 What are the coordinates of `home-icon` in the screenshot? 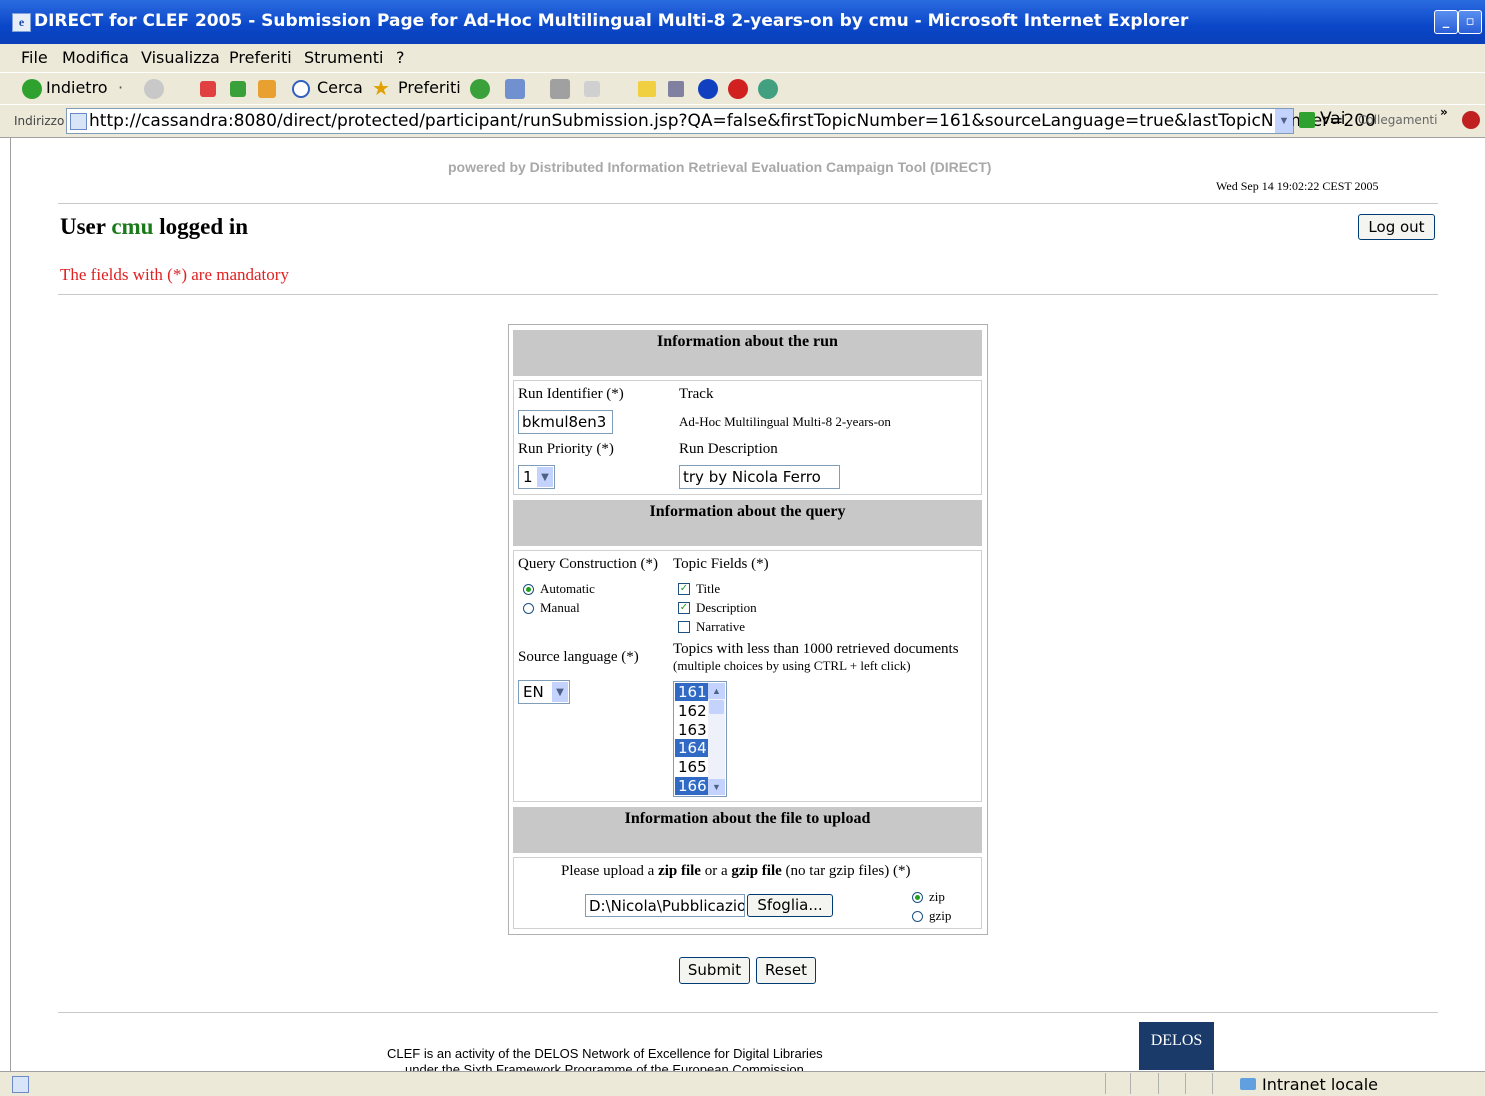 It's located at (267, 89).